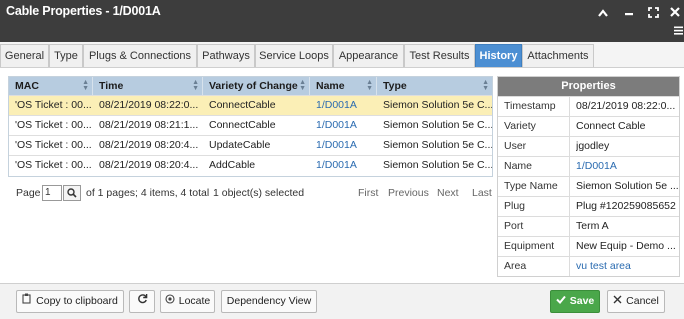 The image size is (684, 319). I want to click on column-label: MAC, so click(27, 86).